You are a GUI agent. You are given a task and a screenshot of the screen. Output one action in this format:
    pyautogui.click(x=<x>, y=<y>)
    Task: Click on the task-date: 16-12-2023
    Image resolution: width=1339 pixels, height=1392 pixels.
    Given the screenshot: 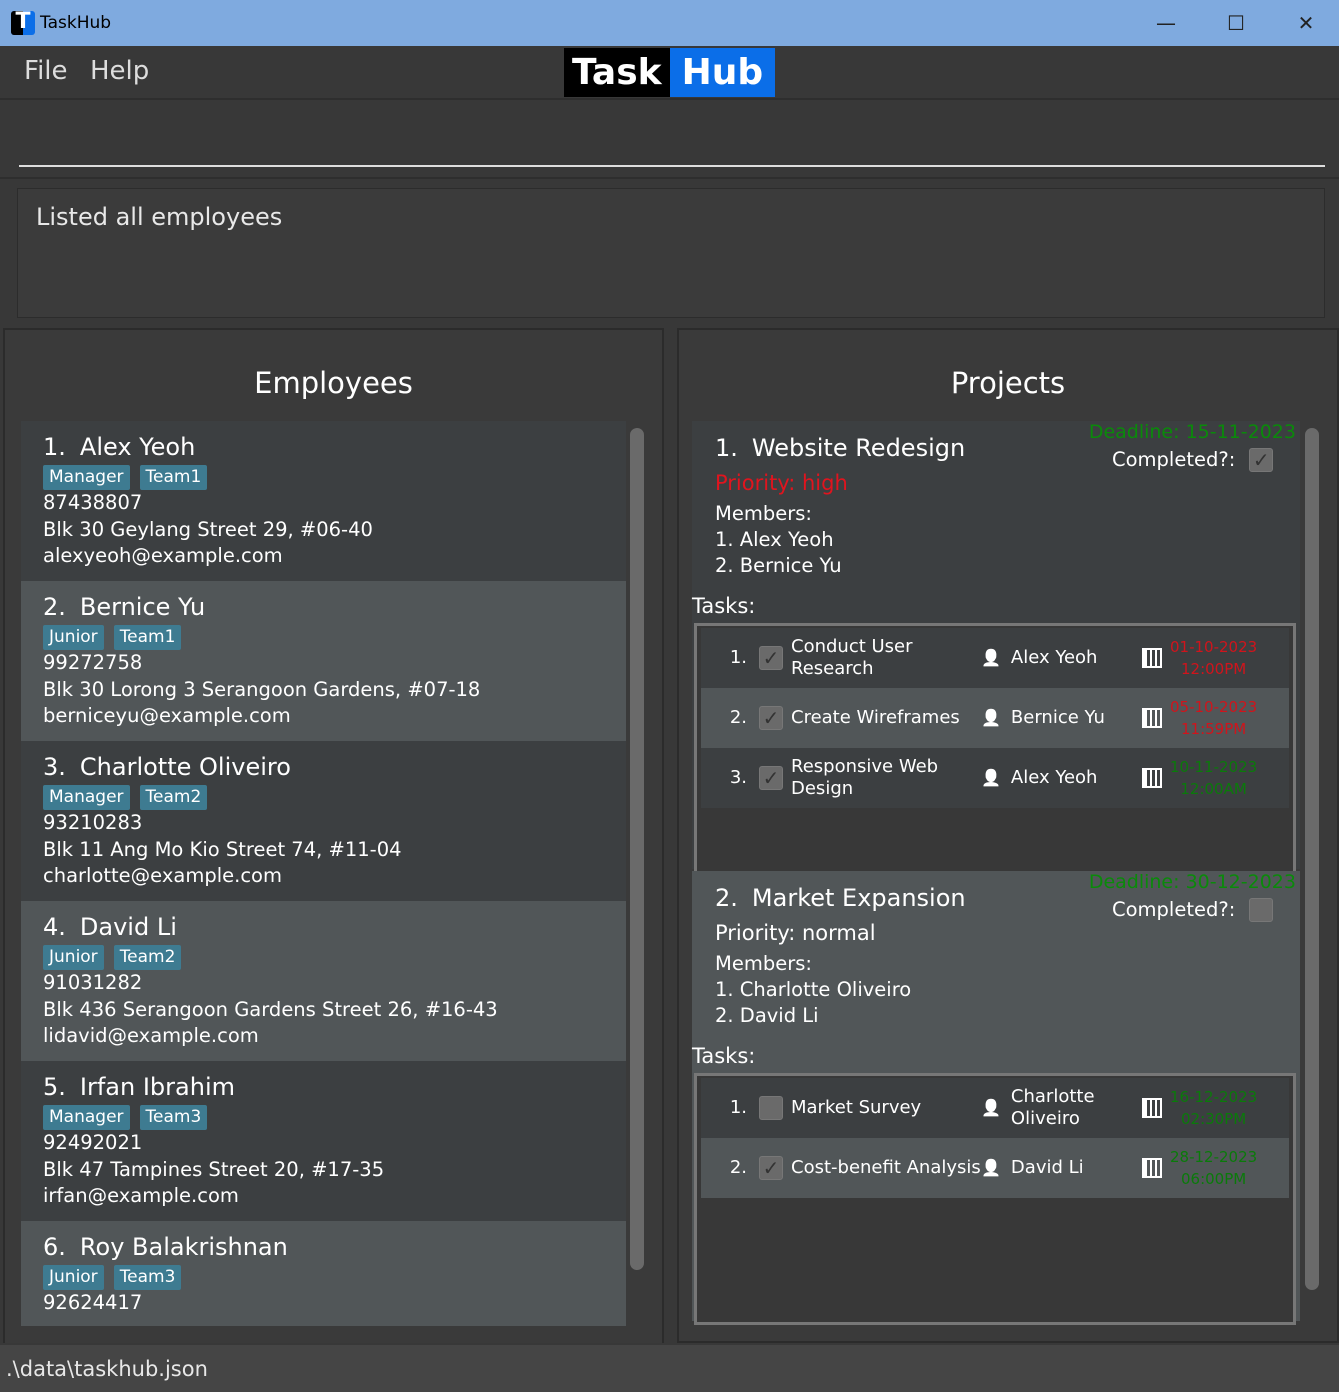 What is the action you would take?
    pyautogui.click(x=1214, y=1097)
    